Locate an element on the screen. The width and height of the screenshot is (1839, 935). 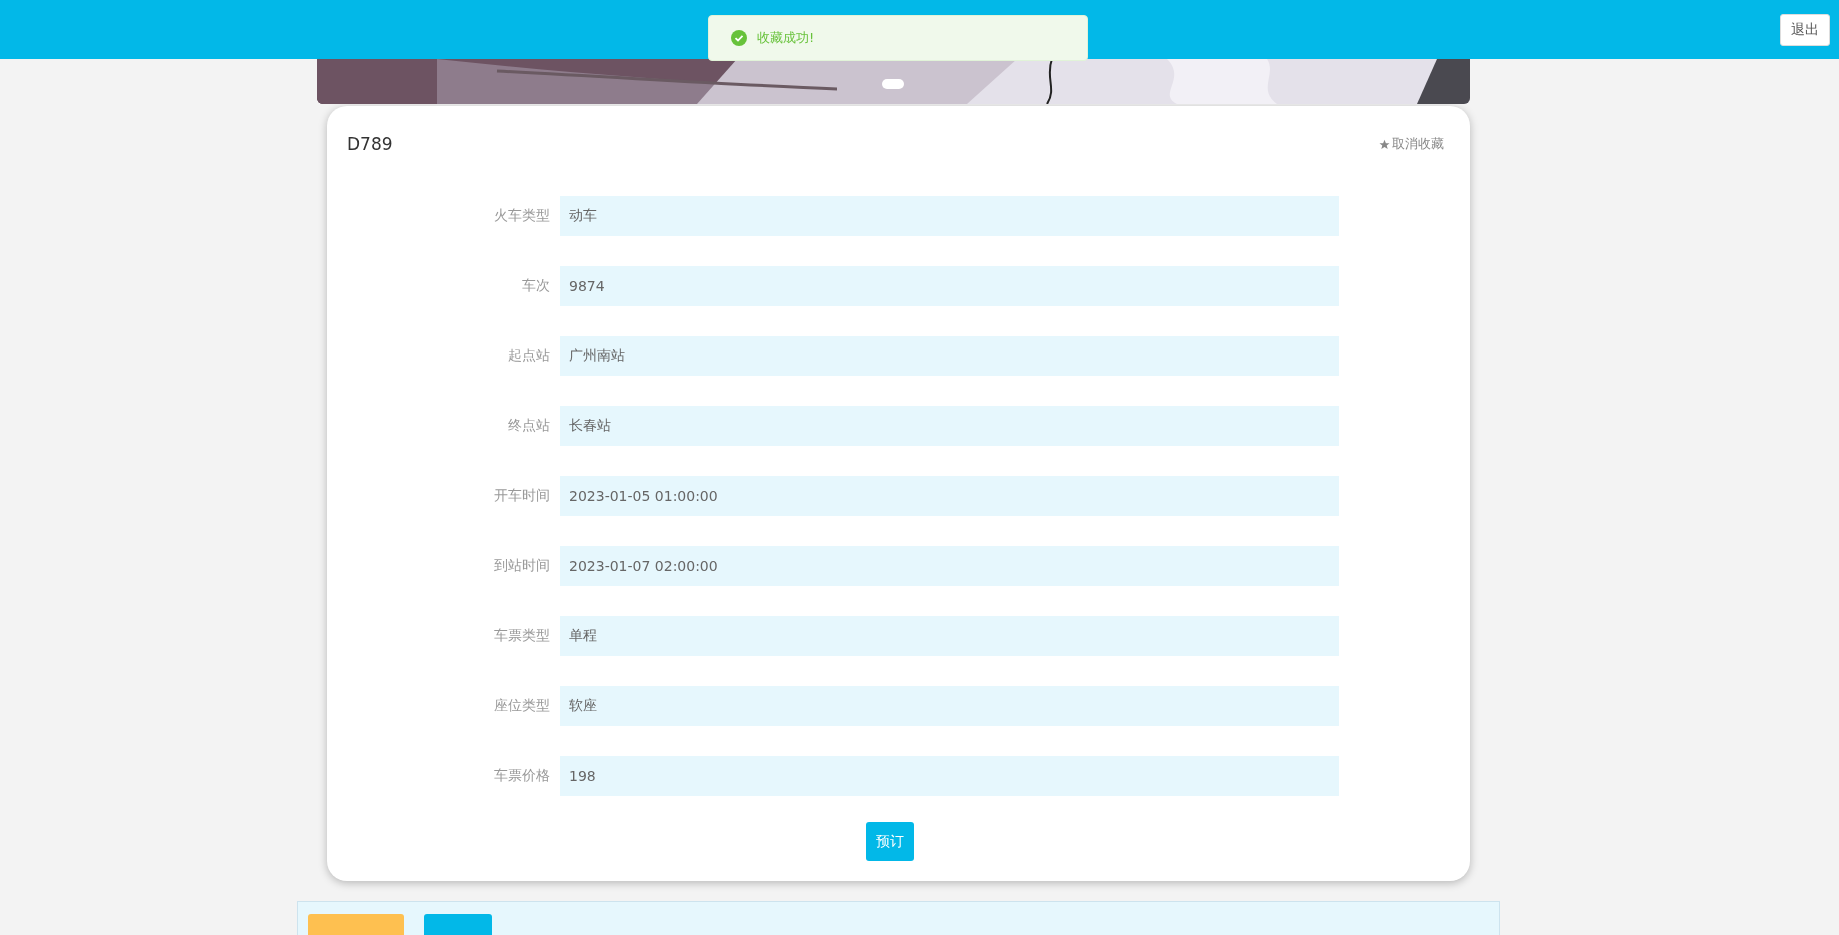
field-label: 开车时间 is located at coordinates (521, 496).